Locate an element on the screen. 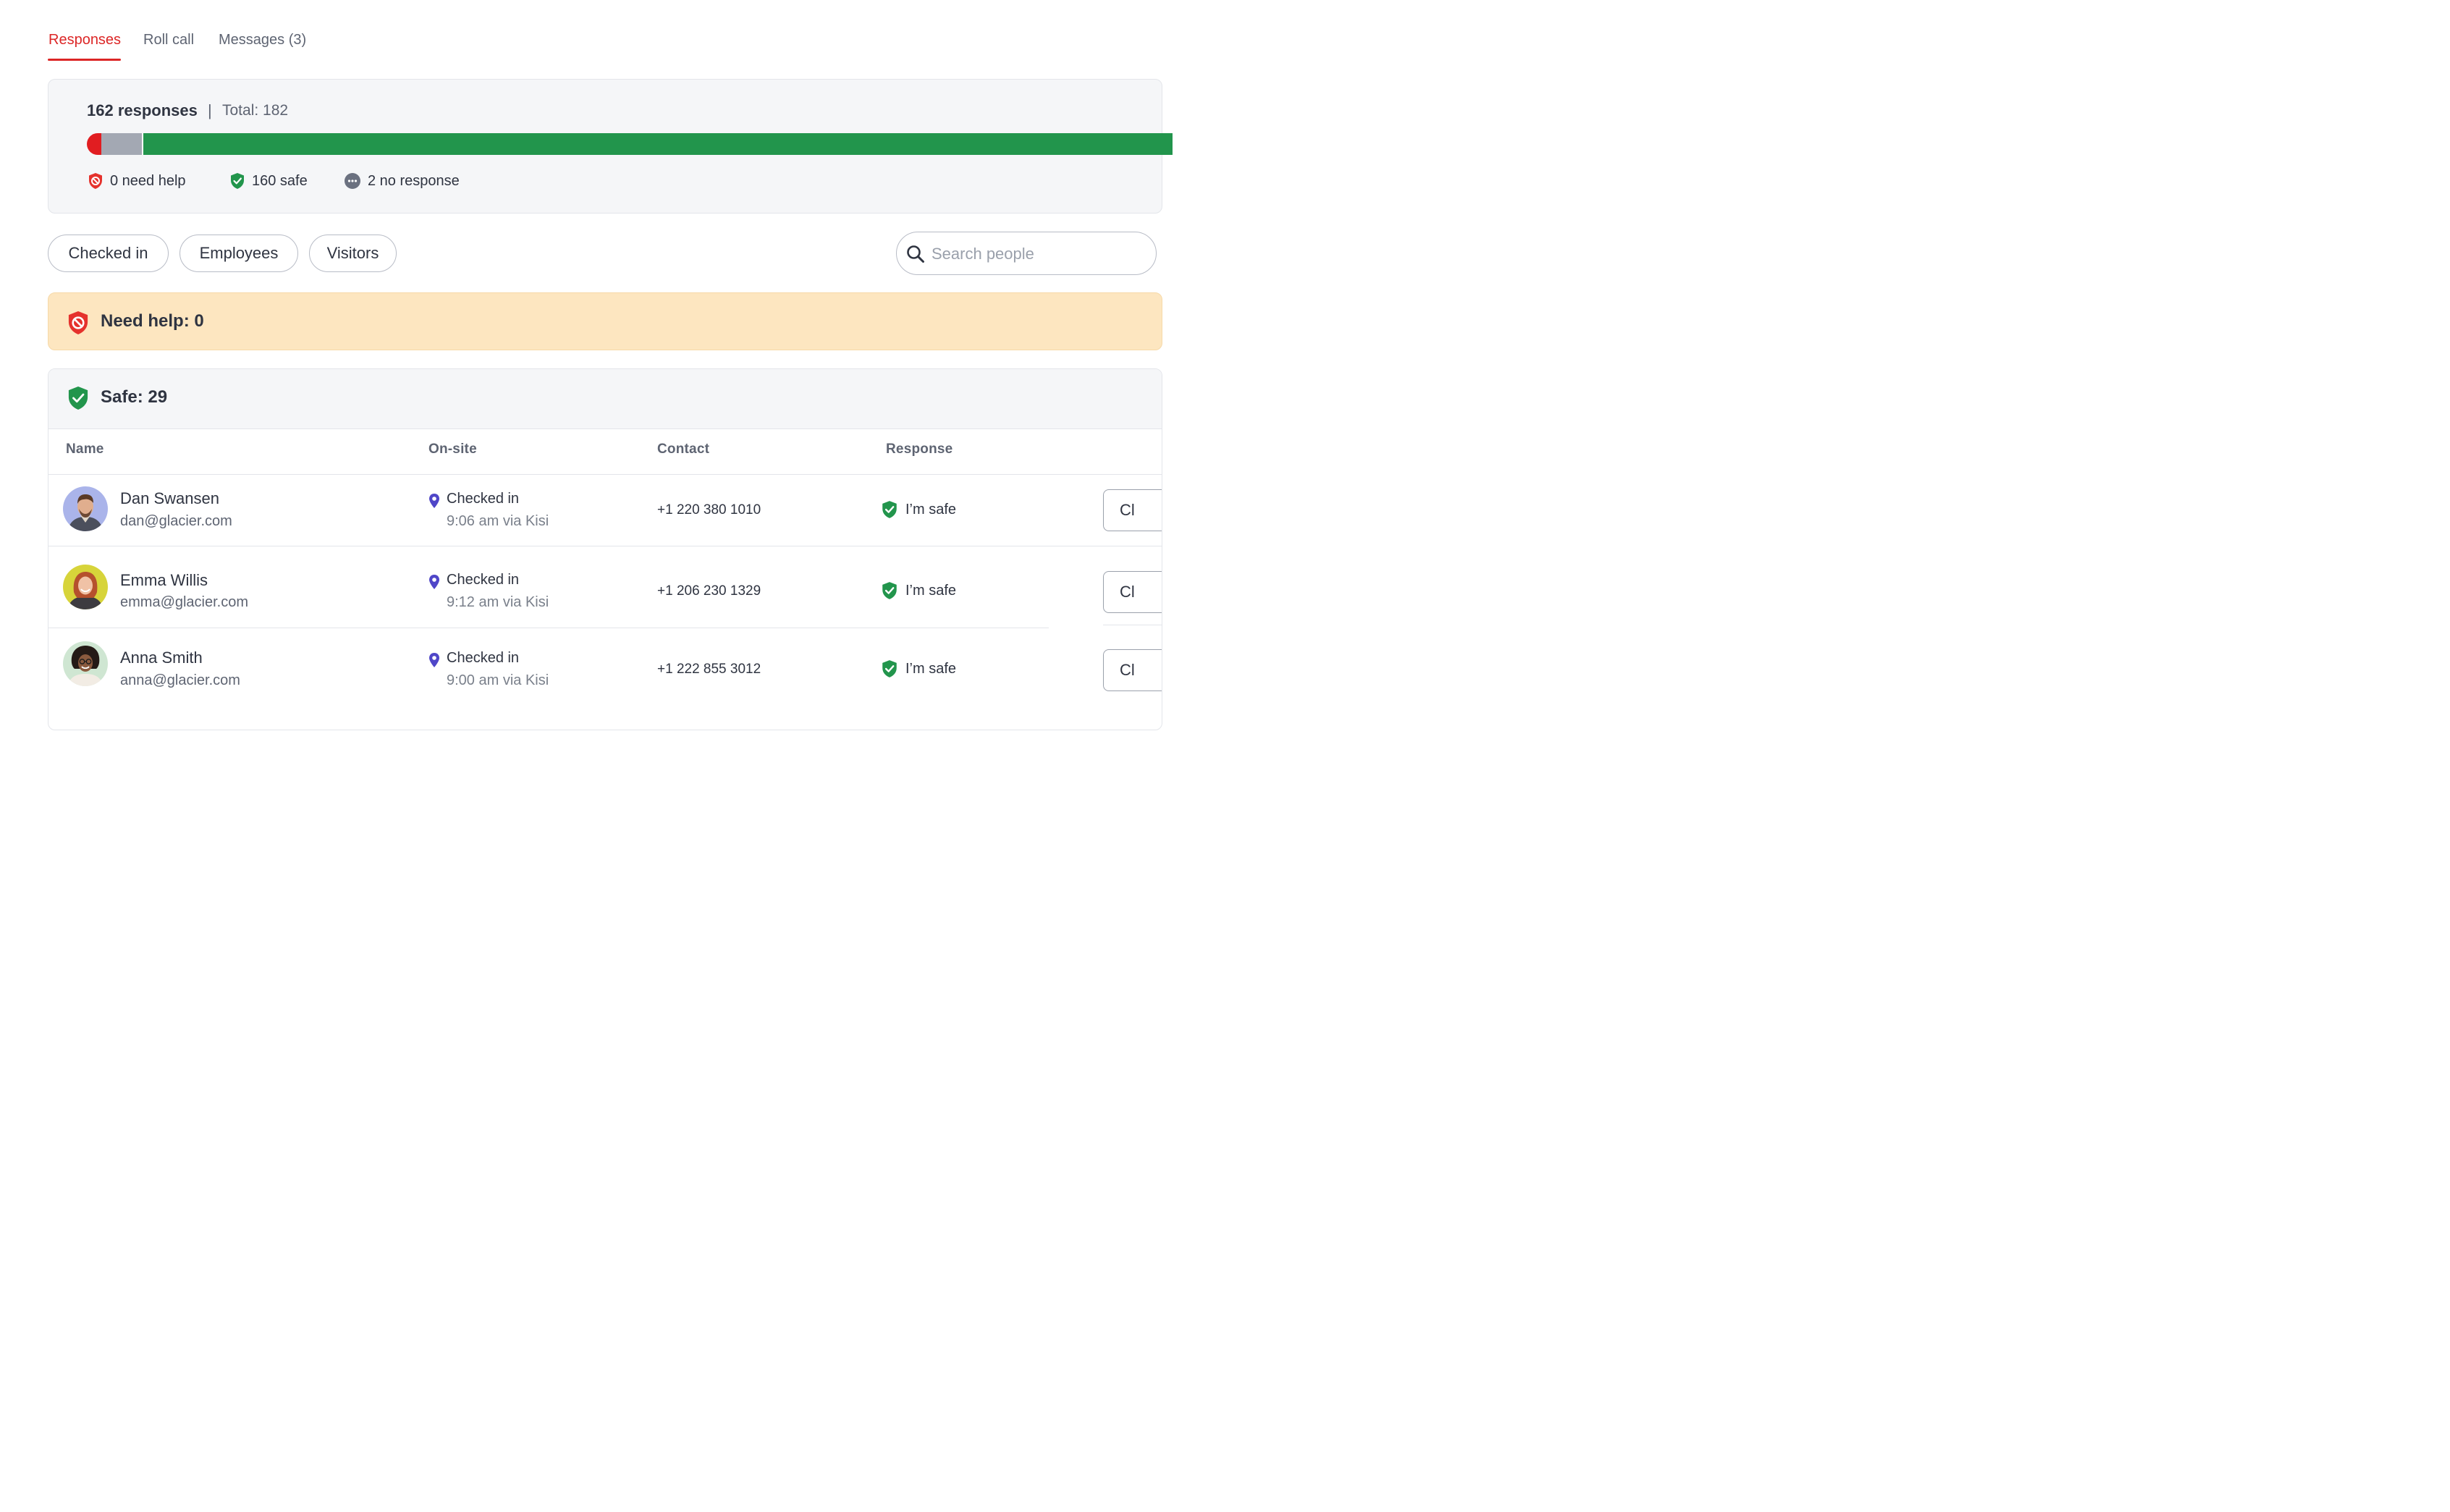 The width and height of the screenshot is (2450, 1512). need-help-section: Need help: 0 is located at coordinates (605, 321).